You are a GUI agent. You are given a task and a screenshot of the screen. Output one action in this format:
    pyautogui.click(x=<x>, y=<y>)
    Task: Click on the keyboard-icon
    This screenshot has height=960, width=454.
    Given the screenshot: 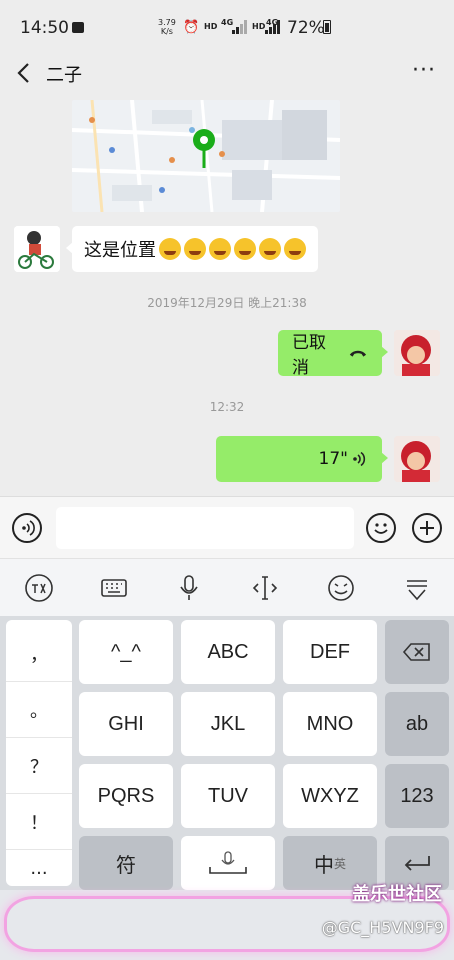 What is the action you would take?
    pyautogui.click(x=114, y=588)
    